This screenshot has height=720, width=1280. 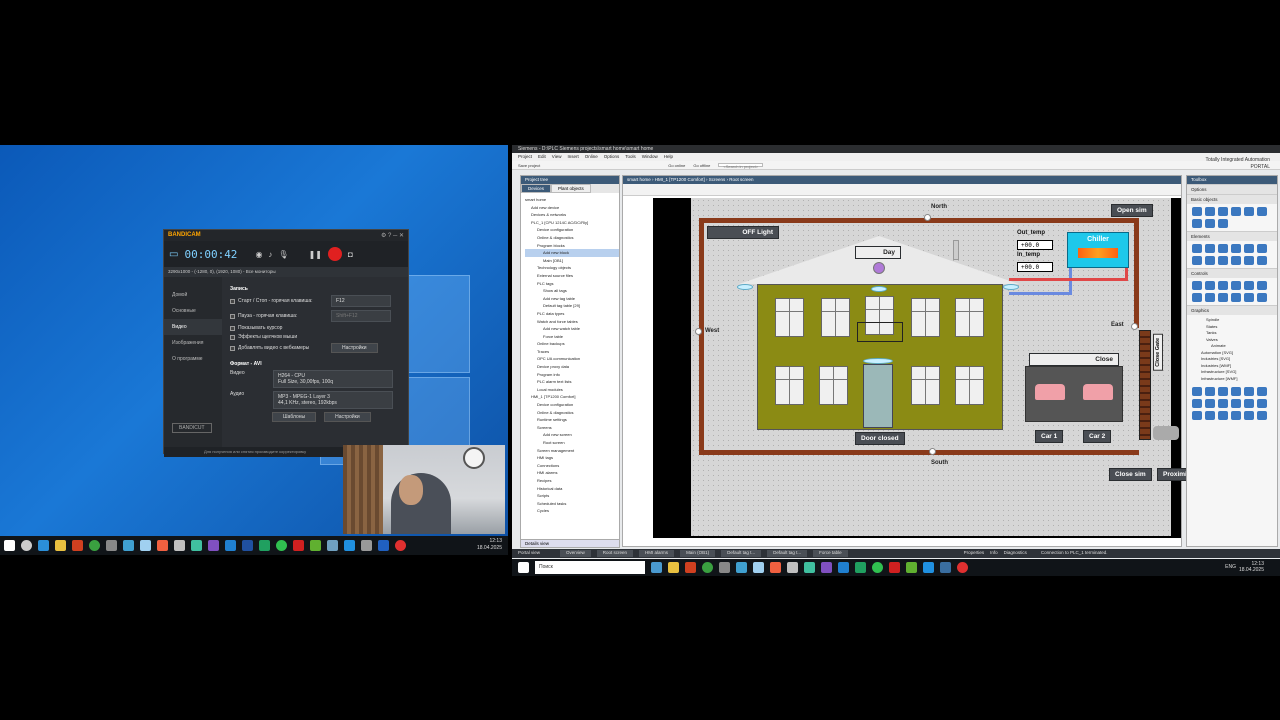 I want to click on polyline-tool-icon, so click(x=1210, y=211).